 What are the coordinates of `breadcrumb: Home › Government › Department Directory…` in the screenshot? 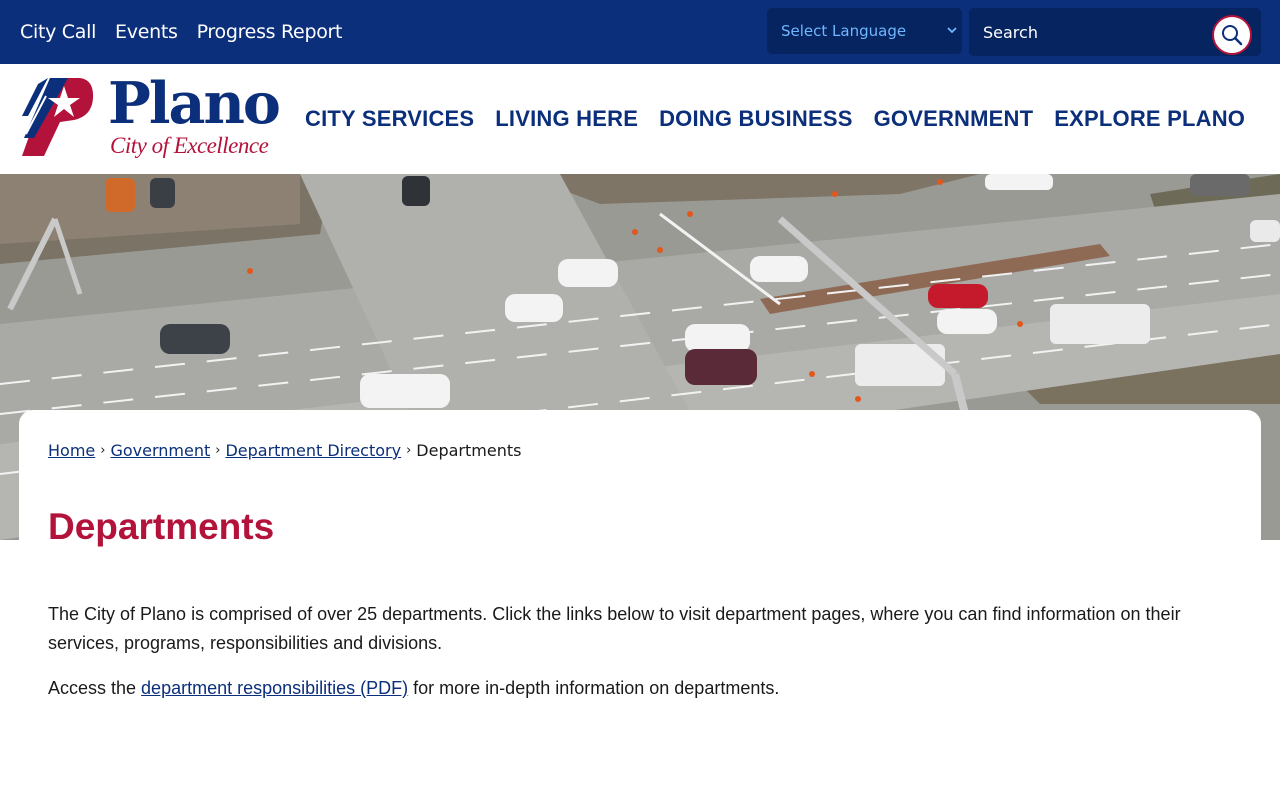 It's located at (284, 450).